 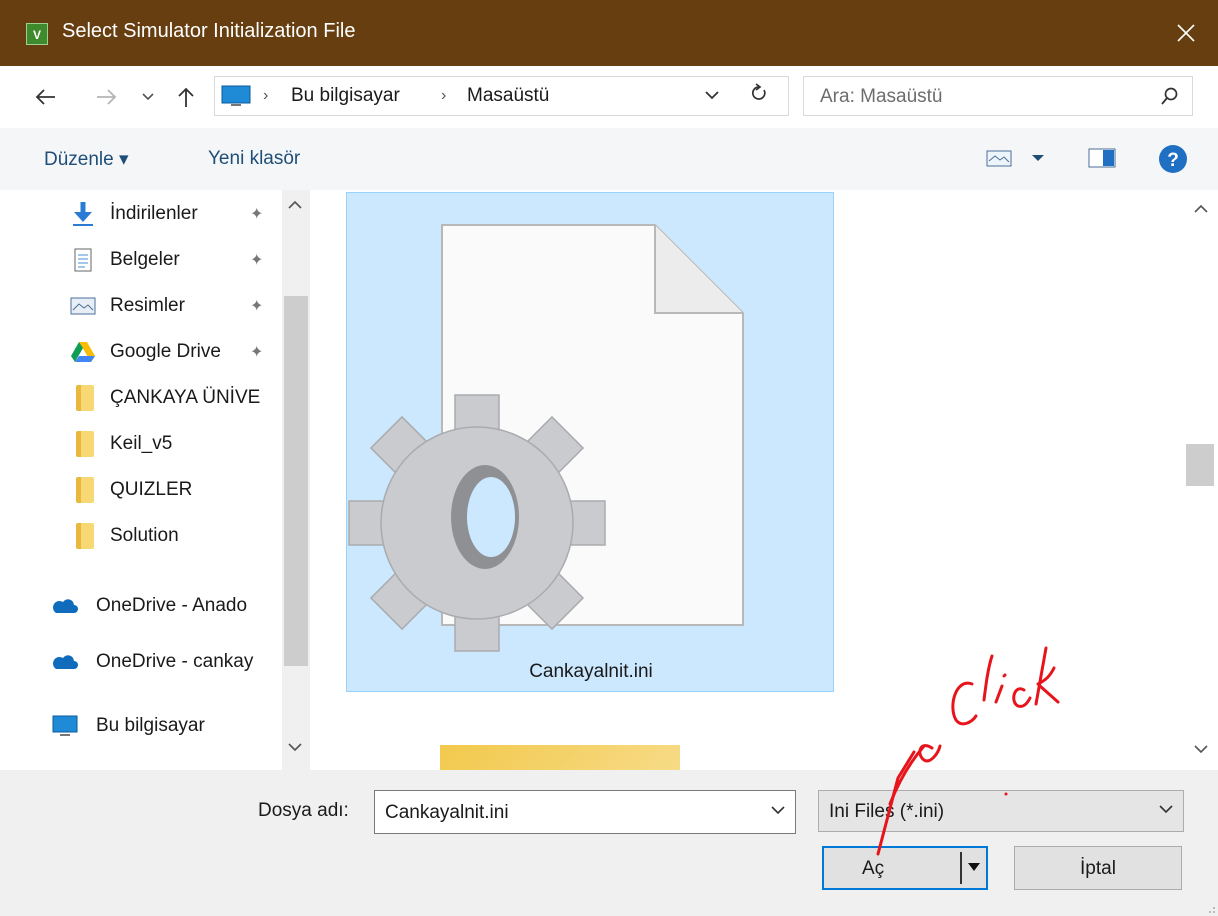 I want to click on sidebar-item-label: Resimler, so click(x=147, y=305).